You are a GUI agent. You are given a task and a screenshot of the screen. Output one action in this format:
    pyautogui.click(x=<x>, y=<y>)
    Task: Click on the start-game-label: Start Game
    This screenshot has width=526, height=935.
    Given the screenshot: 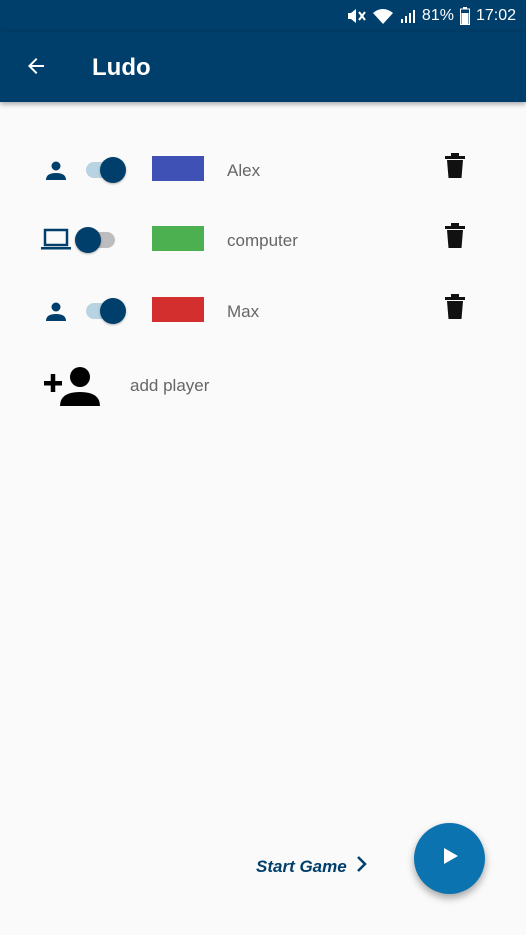 What is the action you would take?
    pyautogui.click(x=301, y=866)
    